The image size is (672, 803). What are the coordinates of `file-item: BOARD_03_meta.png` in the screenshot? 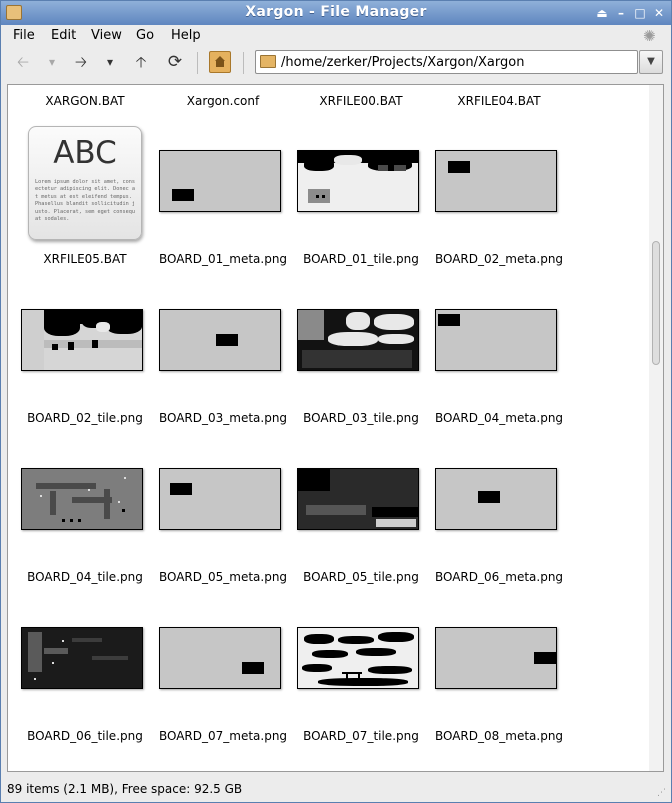 It's located at (223, 352).